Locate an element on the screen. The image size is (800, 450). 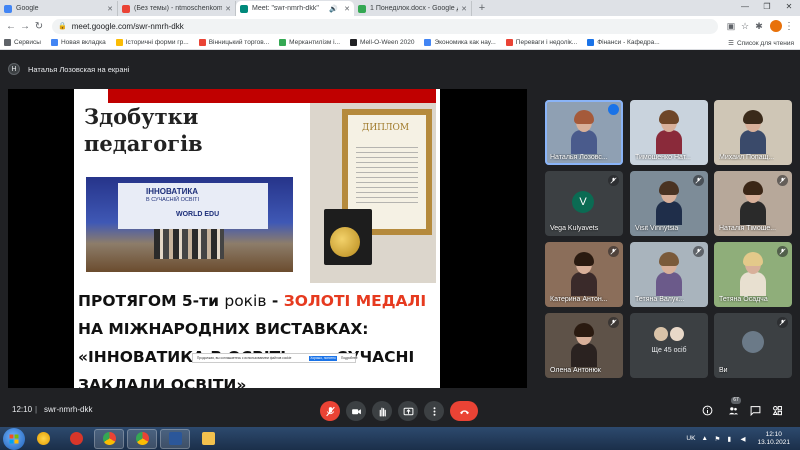
consent-agree-button: Хорошо, понятно is located at coordinates (323, 358).